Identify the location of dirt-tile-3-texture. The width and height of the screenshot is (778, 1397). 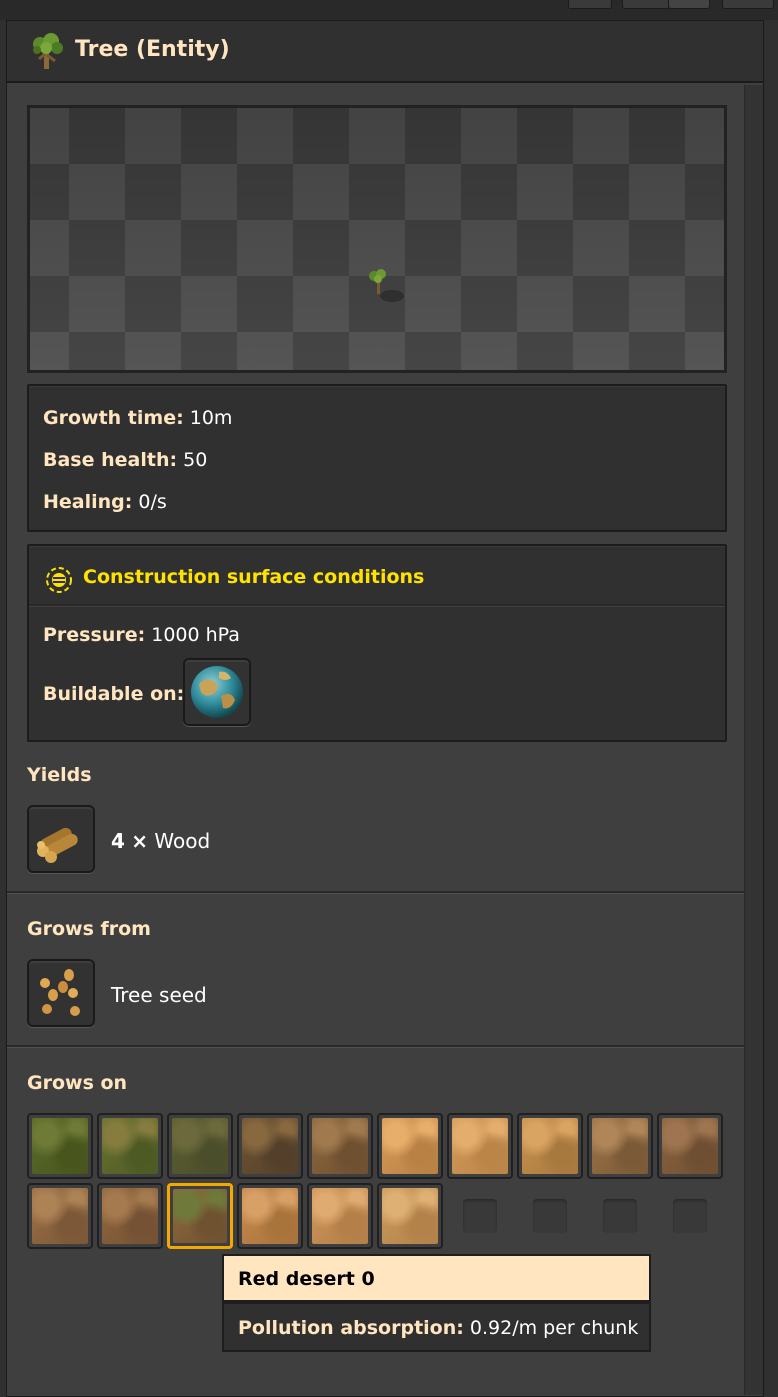
(60, 1216).